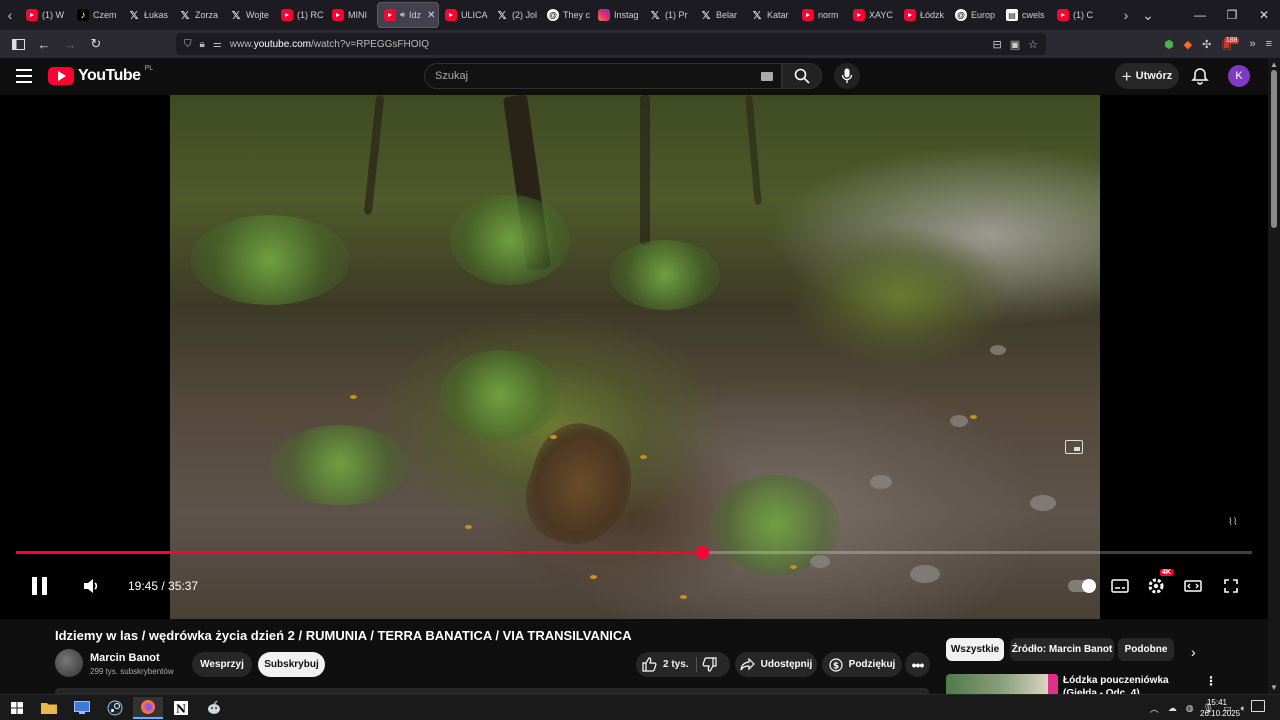 The height and width of the screenshot is (720, 1280). Describe the element at coordinates (1274, 376) in the screenshot. I see `page-scrollbar: ▲ ▼` at that location.